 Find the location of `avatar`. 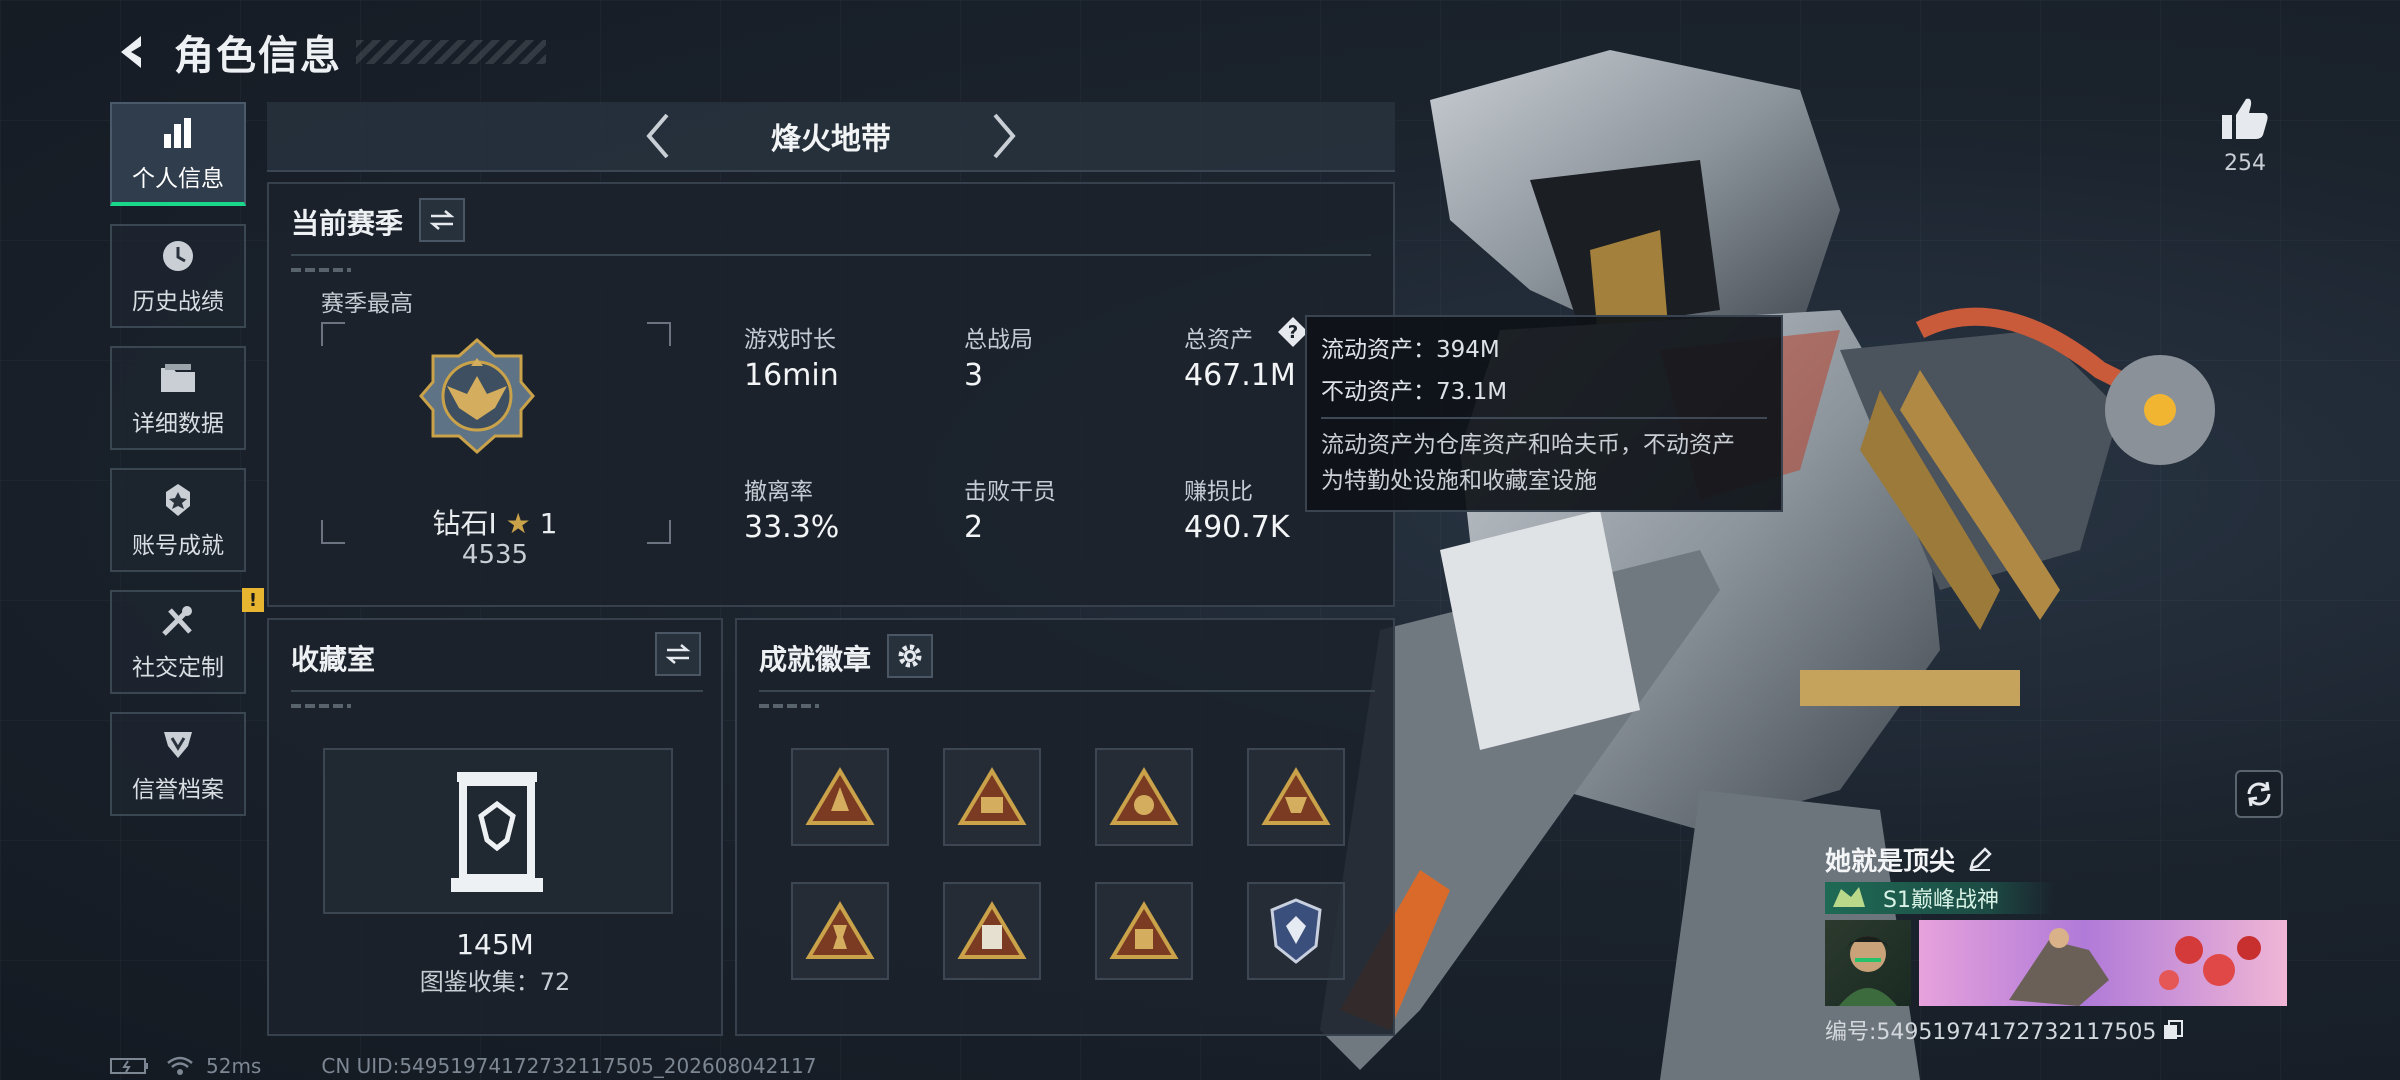

avatar is located at coordinates (1868, 963).